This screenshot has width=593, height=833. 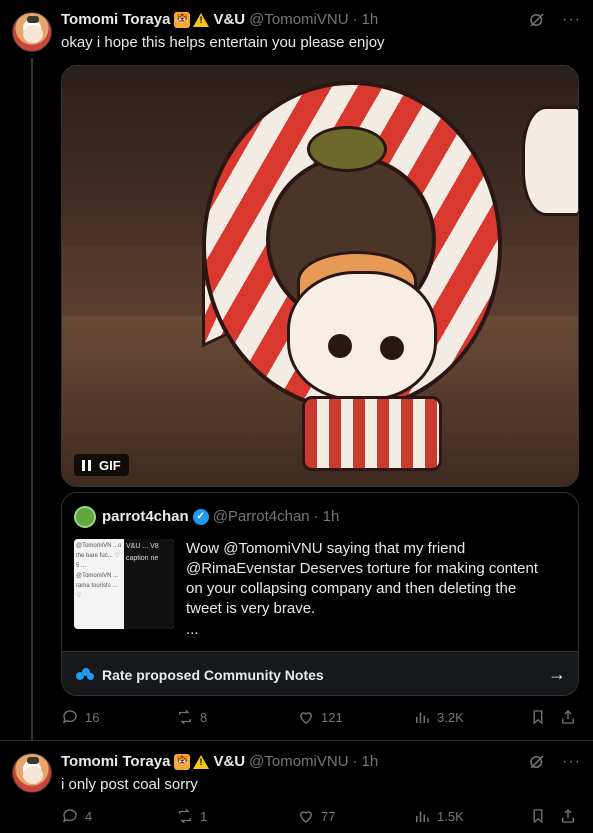 What do you see at coordinates (450, 816) in the screenshot?
I see `views-count: 1.5K` at bounding box center [450, 816].